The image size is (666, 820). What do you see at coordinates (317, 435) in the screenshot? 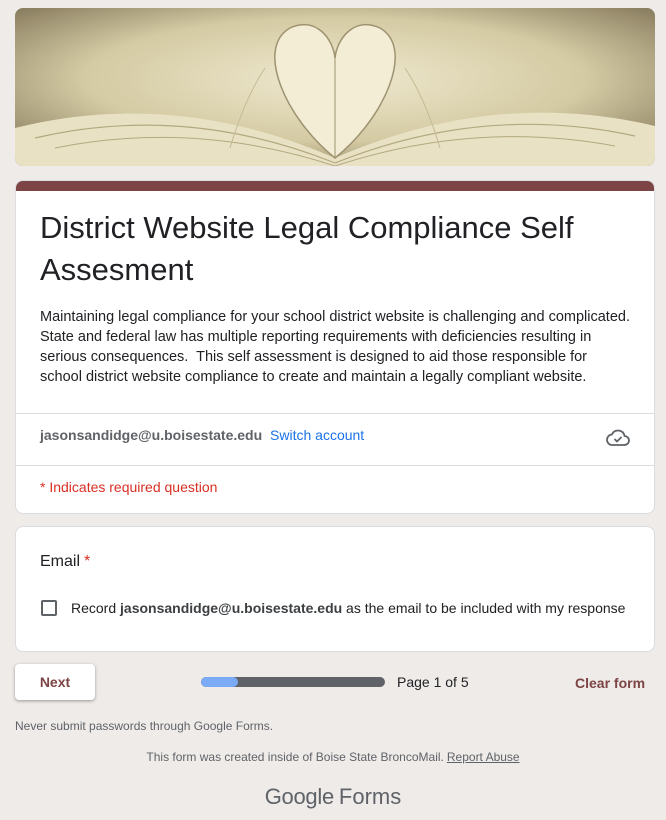
I see `switch-account-link: Switch account` at bounding box center [317, 435].